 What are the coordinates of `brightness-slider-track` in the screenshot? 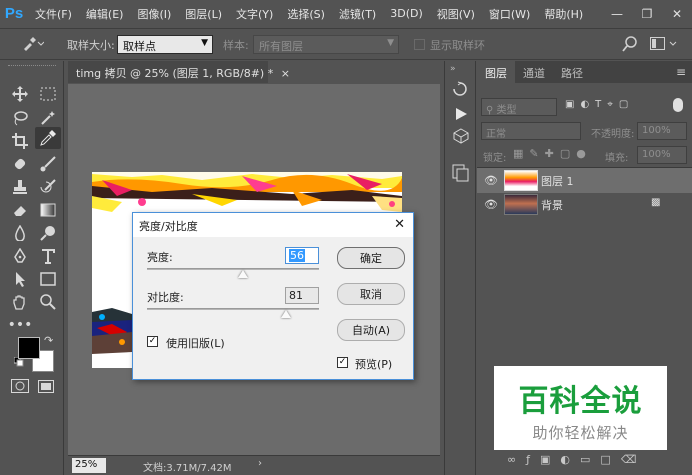 It's located at (233, 269).